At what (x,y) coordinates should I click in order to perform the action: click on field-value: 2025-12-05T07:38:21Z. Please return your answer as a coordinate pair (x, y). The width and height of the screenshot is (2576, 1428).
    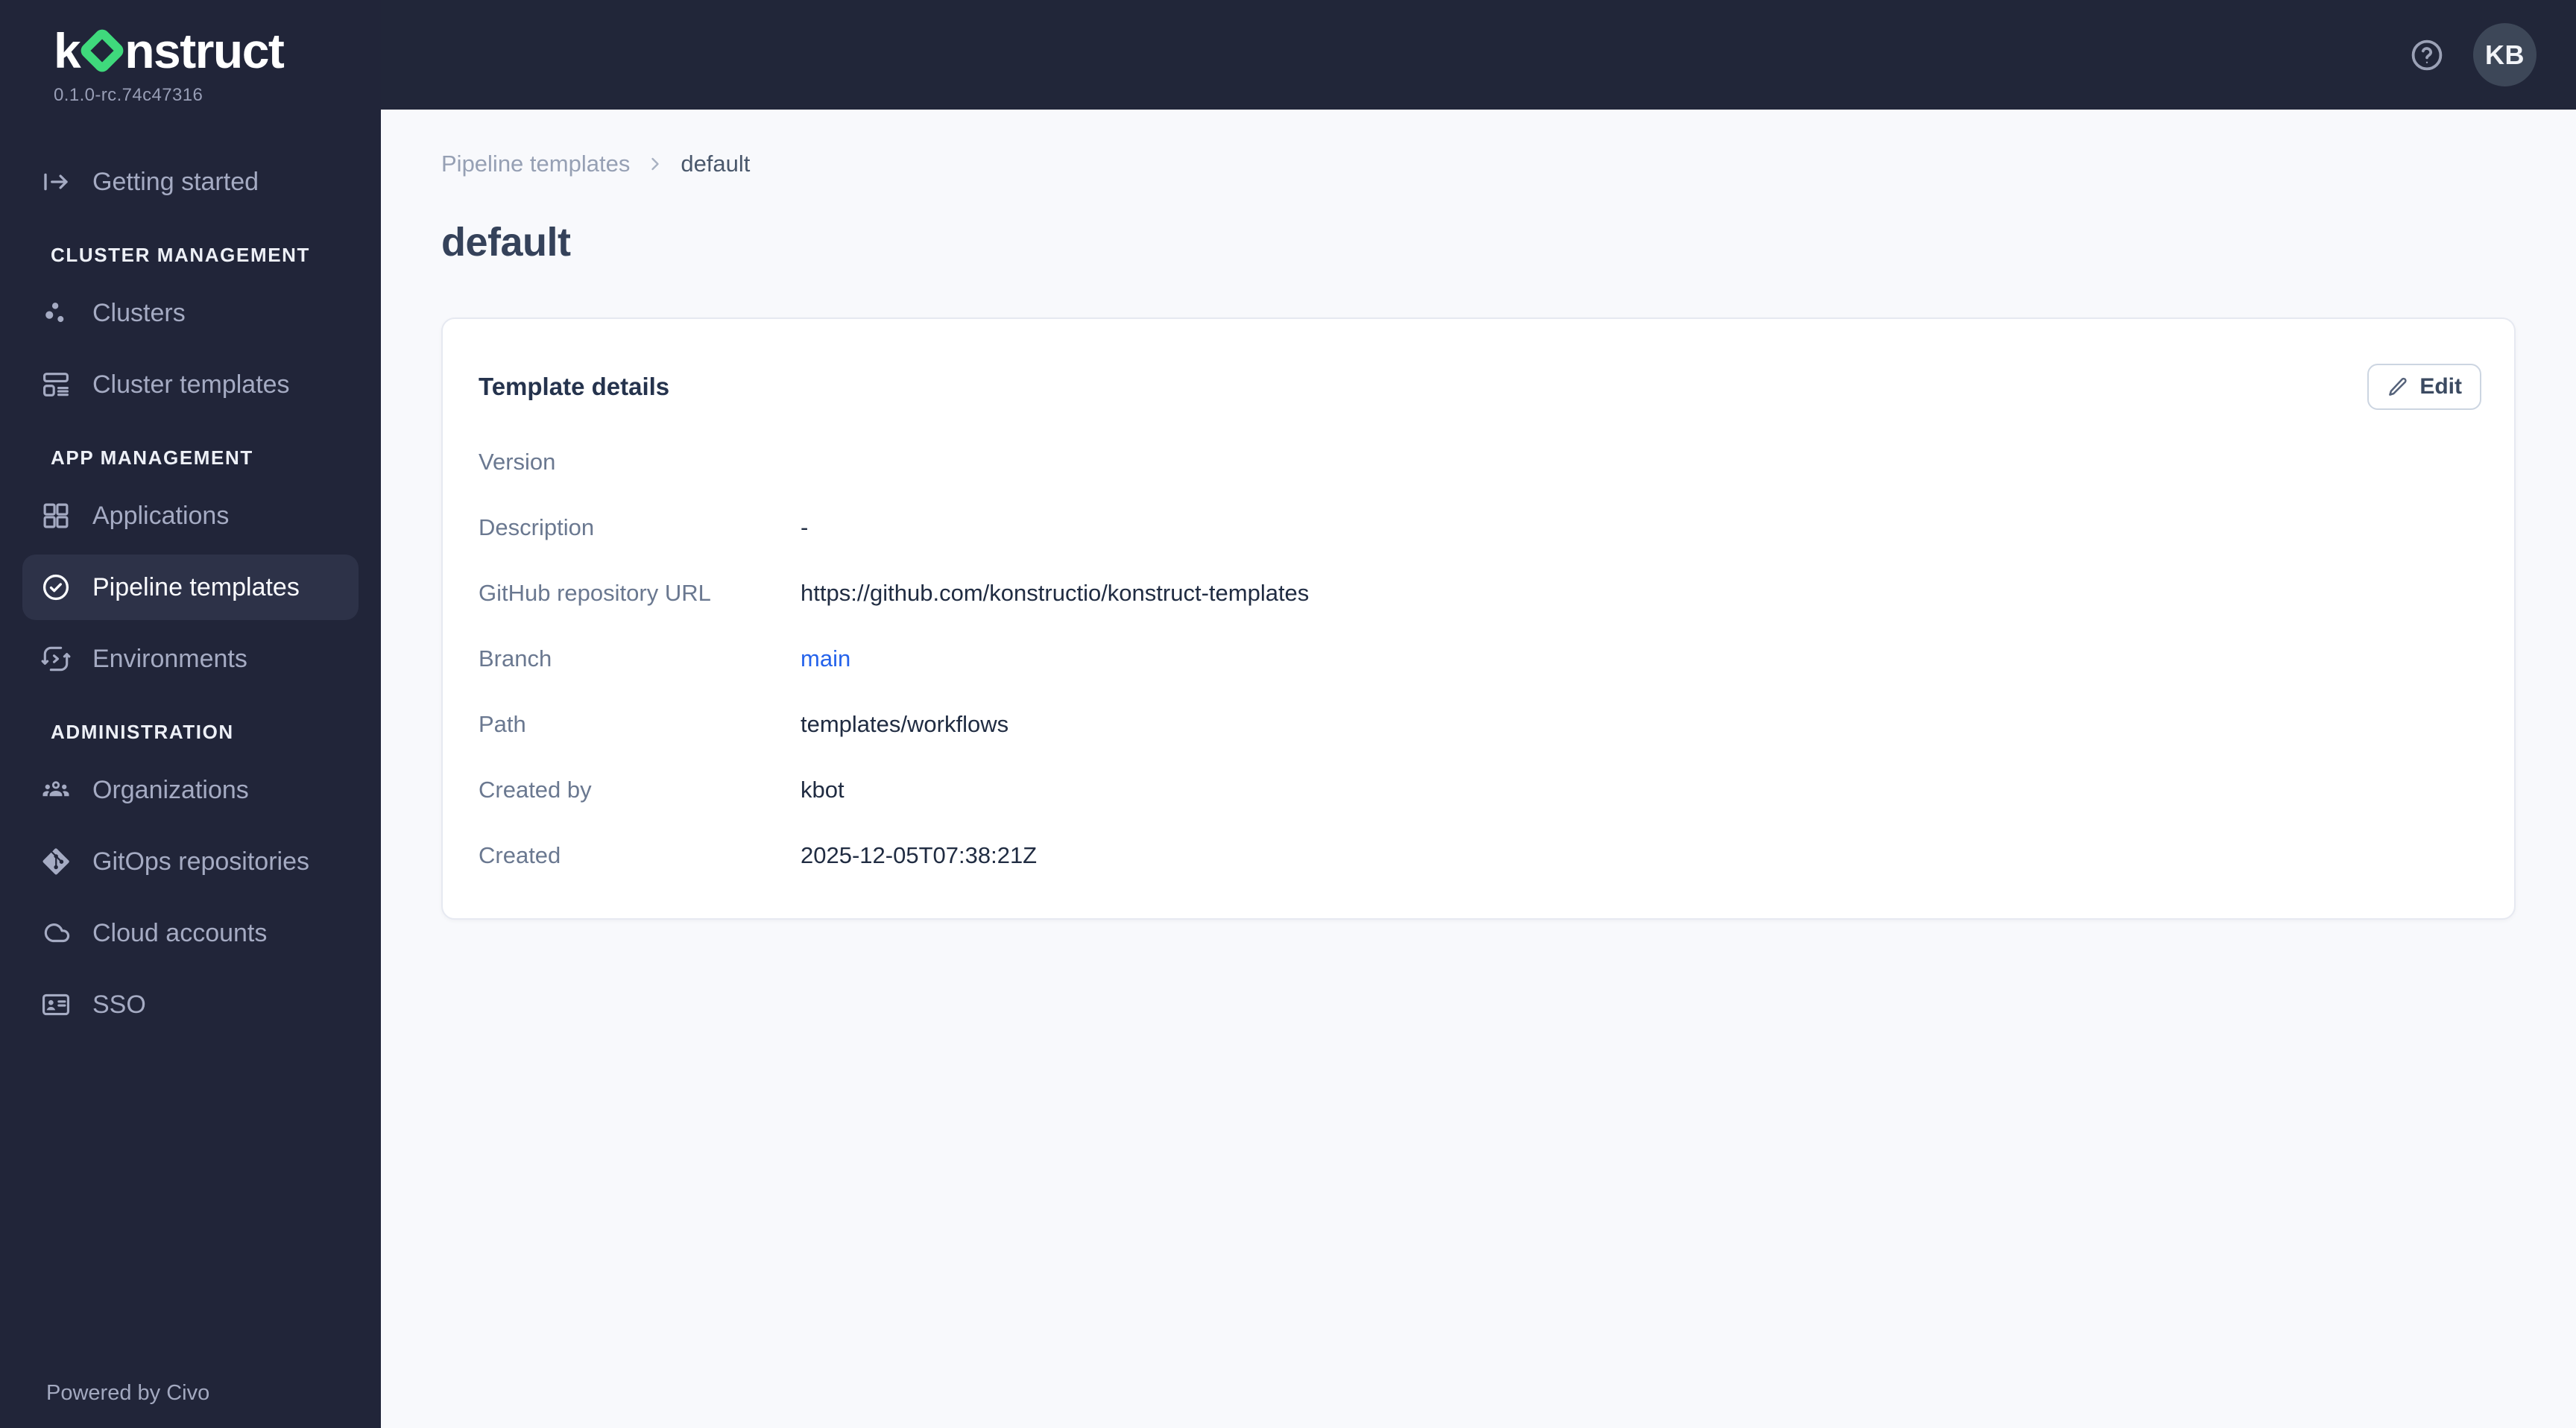
    Looking at the image, I should click on (919, 855).